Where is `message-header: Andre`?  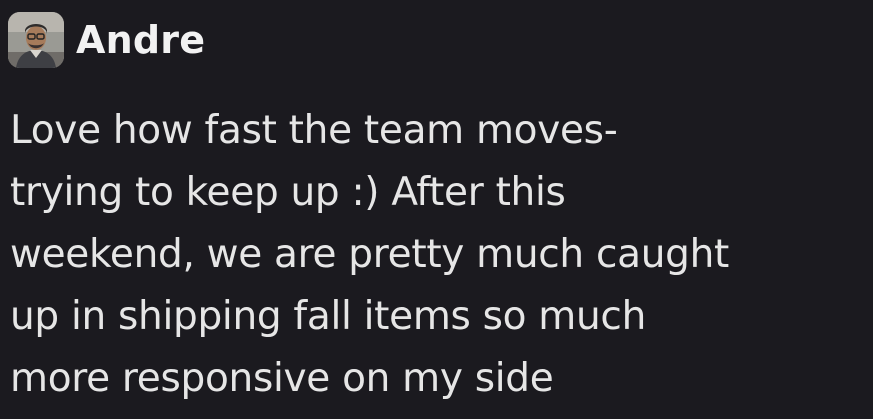
message-header: Andre is located at coordinates (106, 40).